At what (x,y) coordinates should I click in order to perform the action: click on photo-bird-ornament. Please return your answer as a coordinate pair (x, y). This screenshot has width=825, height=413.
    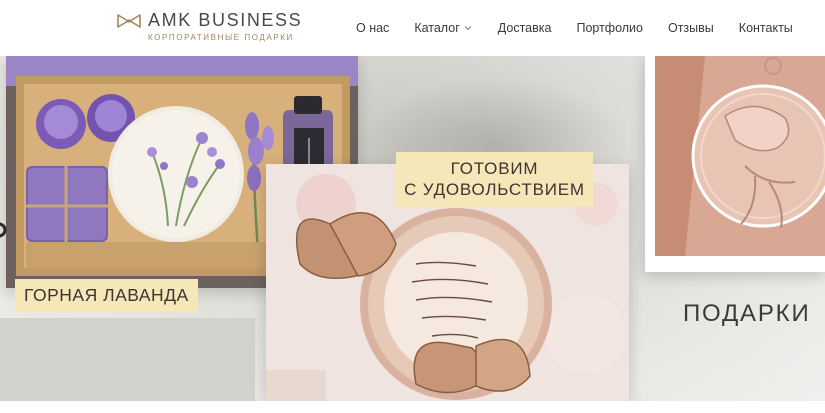
    Looking at the image, I should click on (735, 164).